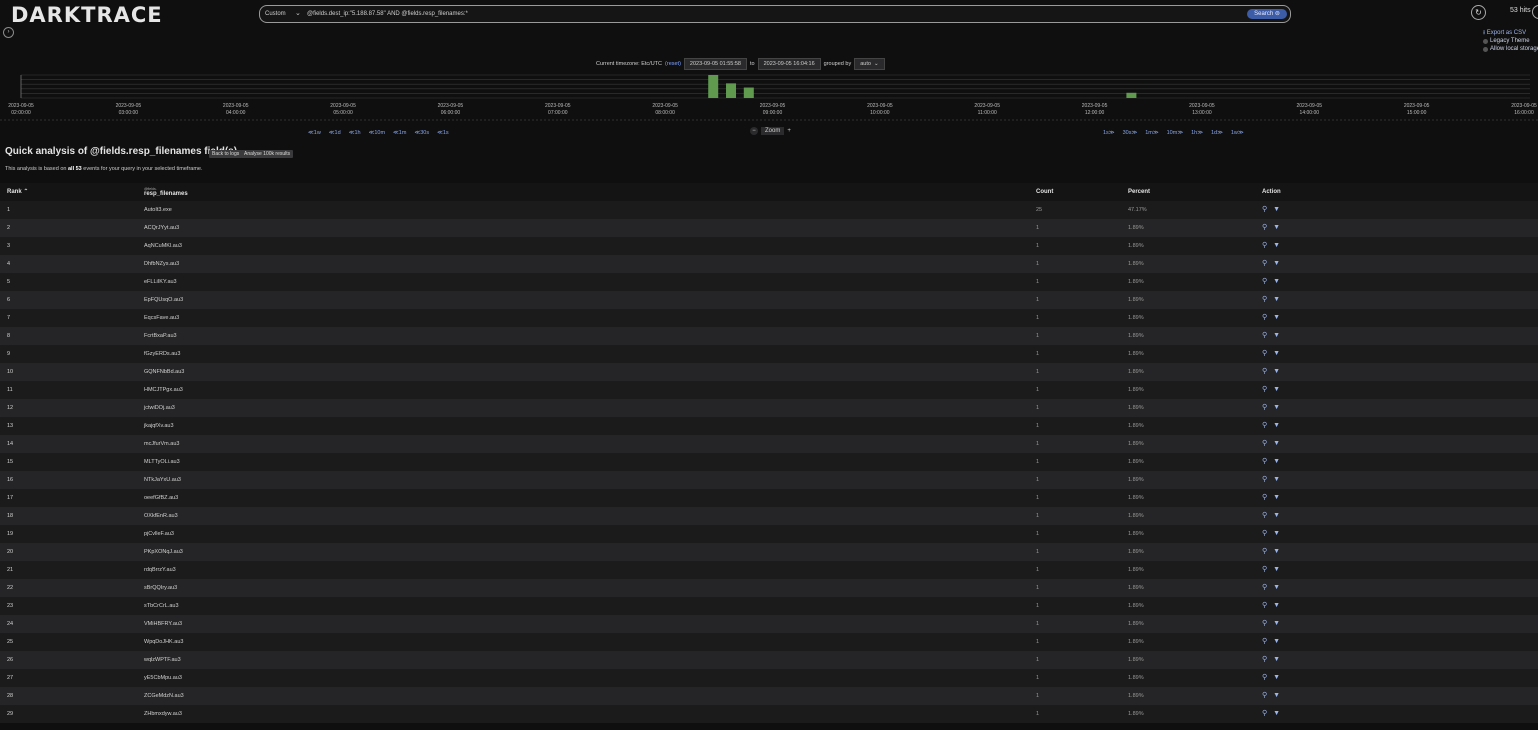 This screenshot has width=1538, height=730. What do you see at coordinates (869, 64) in the screenshot?
I see `group-by-select: auto ⌄` at bounding box center [869, 64].